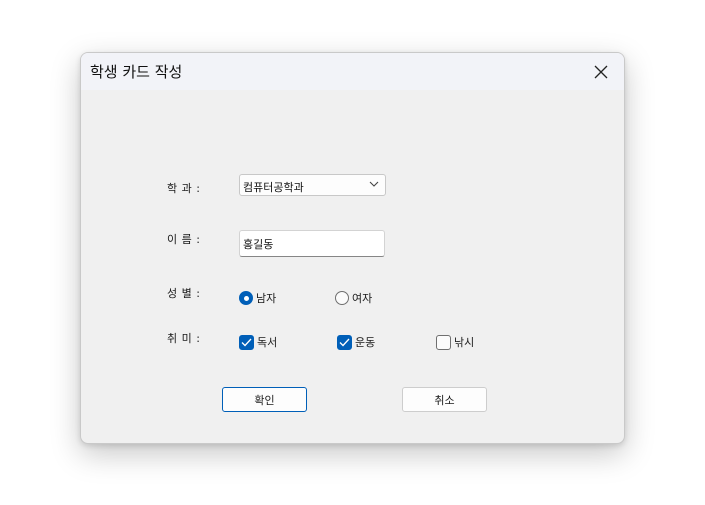 The height and width of the screenshot is (505, 705). What do you see at coordinates (184, 188) in the screenshot?
I see `department-label: 학 과 :` at bounding box center [184, 188].